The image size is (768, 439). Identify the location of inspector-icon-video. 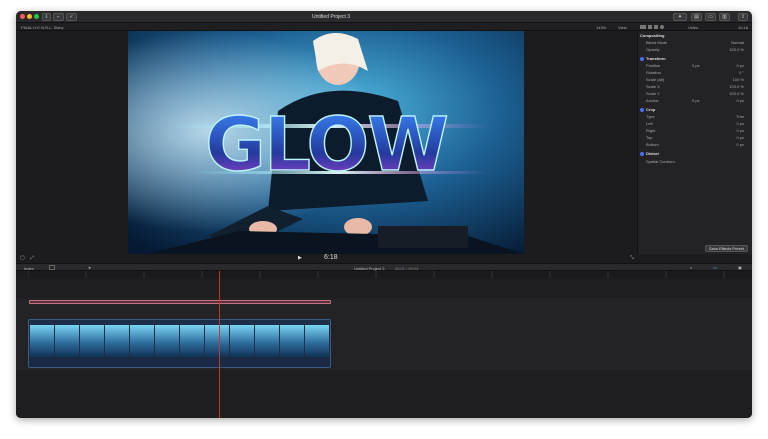
(643, 27).